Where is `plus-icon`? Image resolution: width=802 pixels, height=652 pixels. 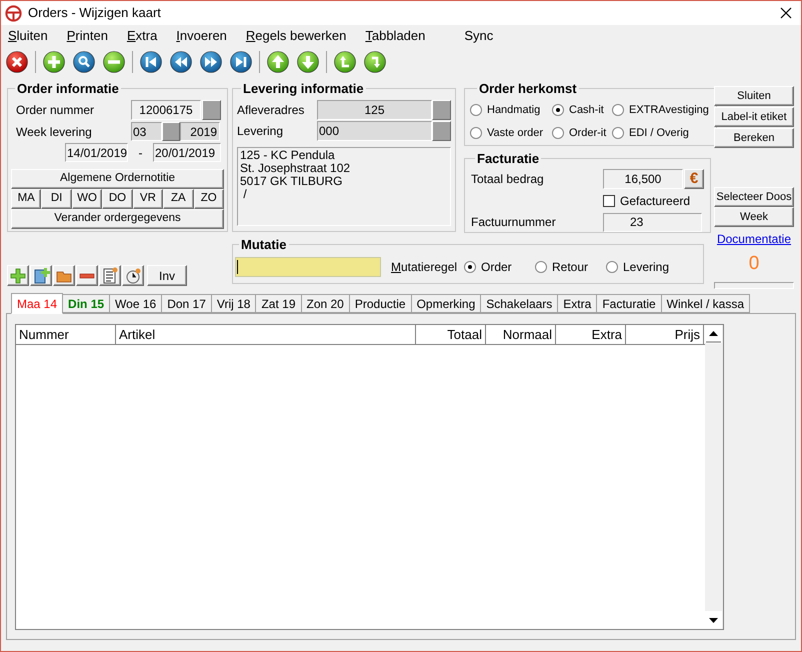
plus-icon is located at coordinates (54, 62).